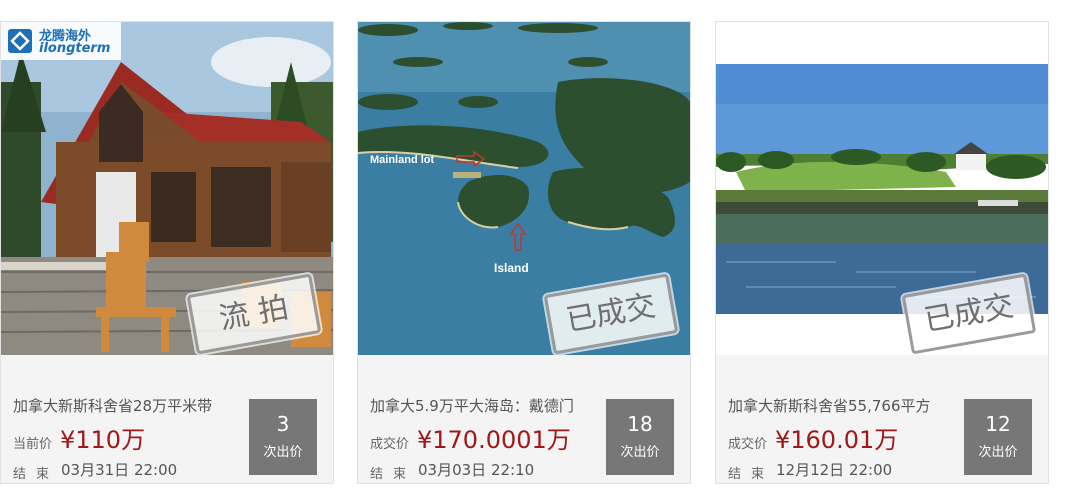 The width and height of the screenshot is (1080, 504). What do you see at coordinates (119, 470) in the screenshot?
I see `end-time: 03月31日 22:00` at bounding box center [119, 470].